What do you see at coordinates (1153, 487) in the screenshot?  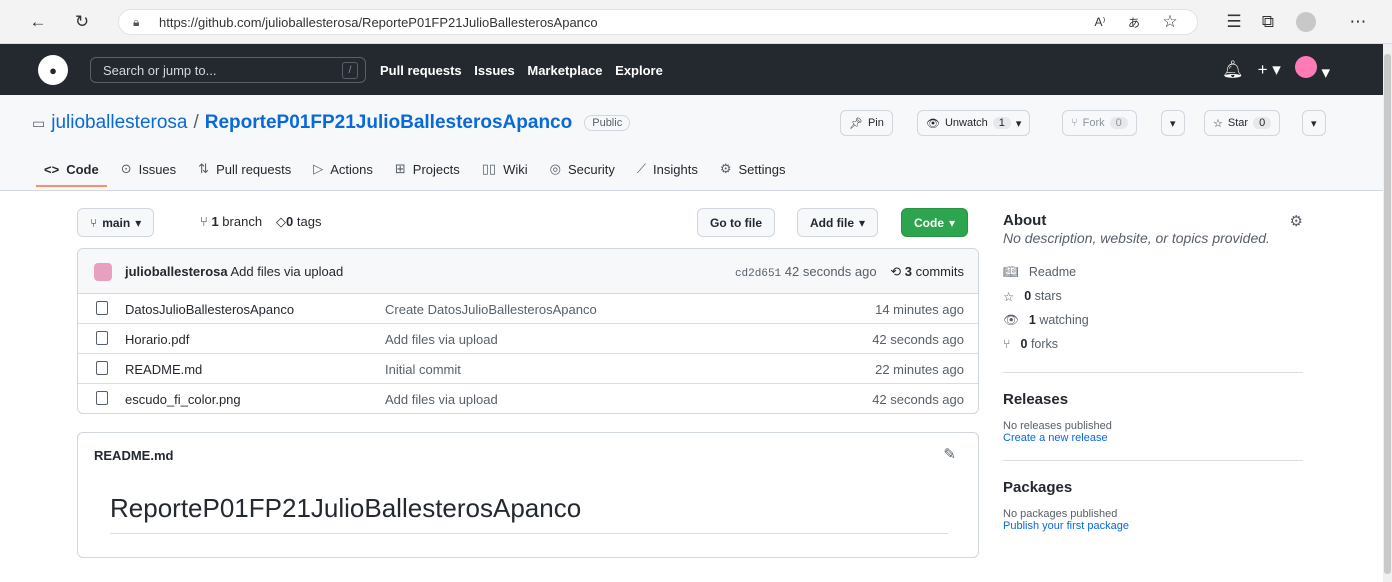 I see `packages-title: Packages` at bounding box center [1153, 487].